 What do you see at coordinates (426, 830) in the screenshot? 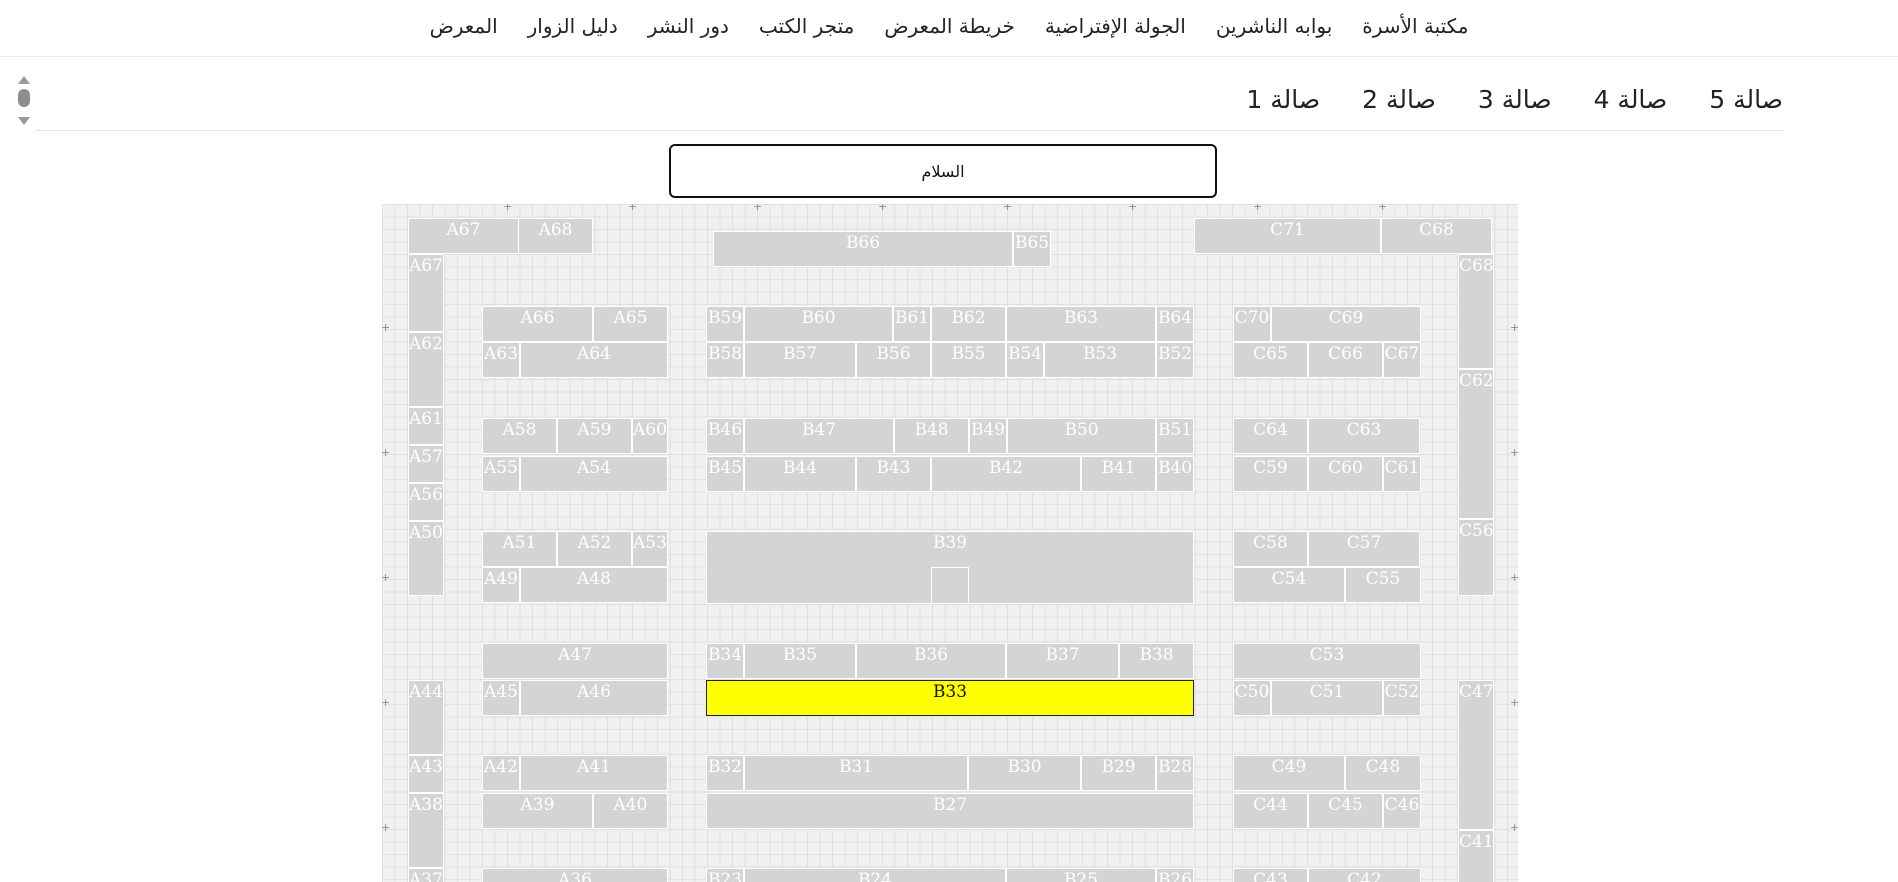
I see `booth-a38: A38` at bounding box center [426, 830].